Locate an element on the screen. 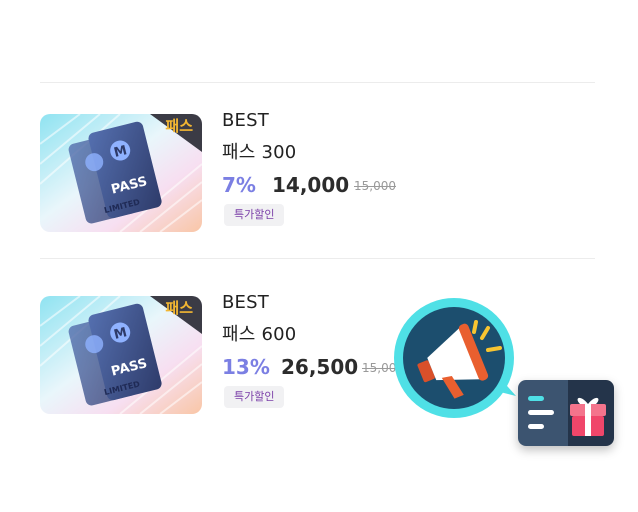 The height and width of the screenshot is (512, 638). original-price: 15,000 is located at coordinates (375, 186).